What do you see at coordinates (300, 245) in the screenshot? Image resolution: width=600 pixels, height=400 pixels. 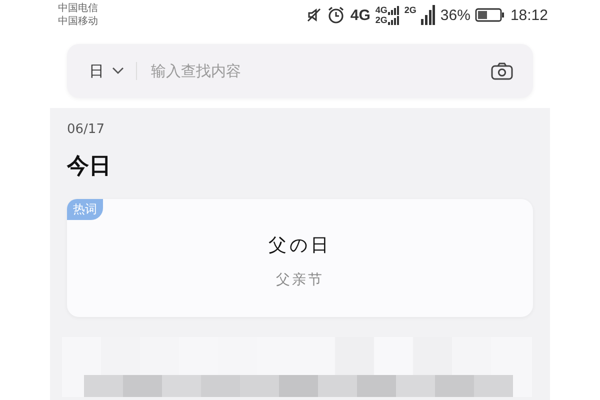 I see `card-title: 父の日` at bounding box center [300, 245].